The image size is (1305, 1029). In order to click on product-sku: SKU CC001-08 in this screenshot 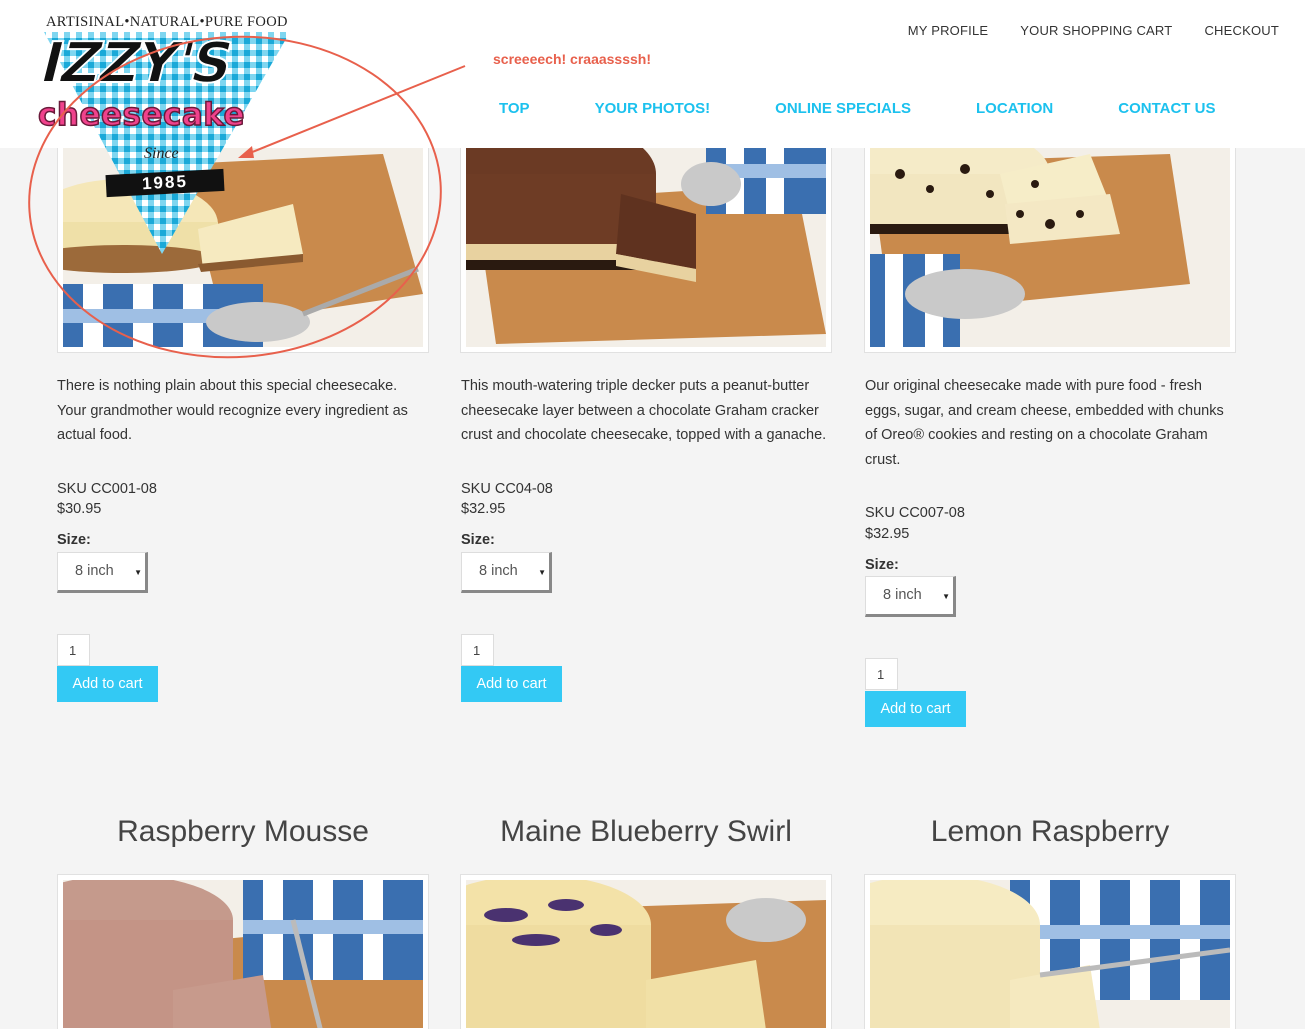, I will do `click(107, 489)`.